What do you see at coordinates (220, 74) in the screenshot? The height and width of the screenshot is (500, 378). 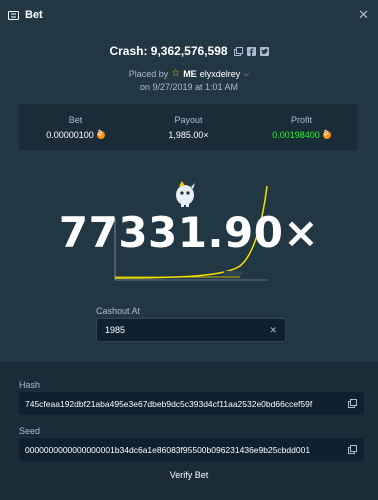 I see `username-link: elyxdelrey` at bounding box center [220, 74].